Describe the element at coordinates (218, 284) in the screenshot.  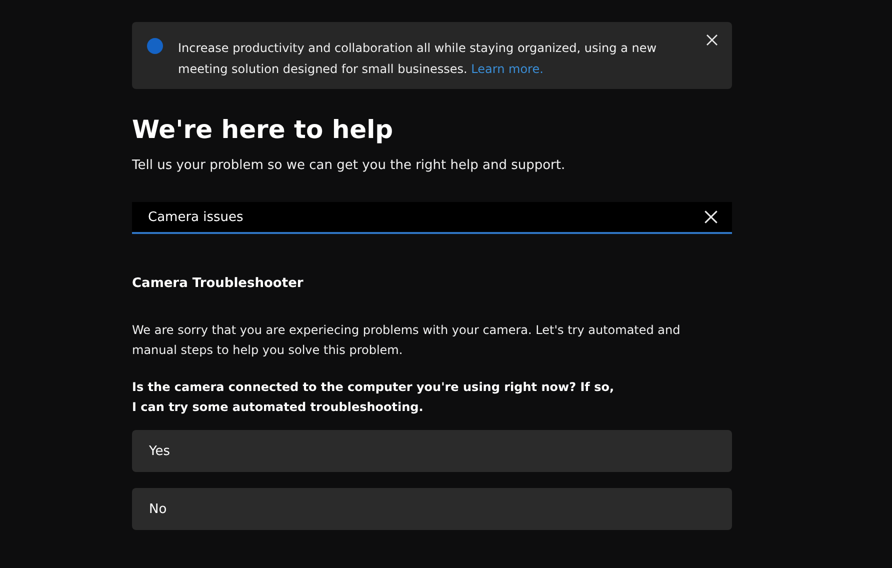
I see `section-title: Camera Troubleshooter` at that location.